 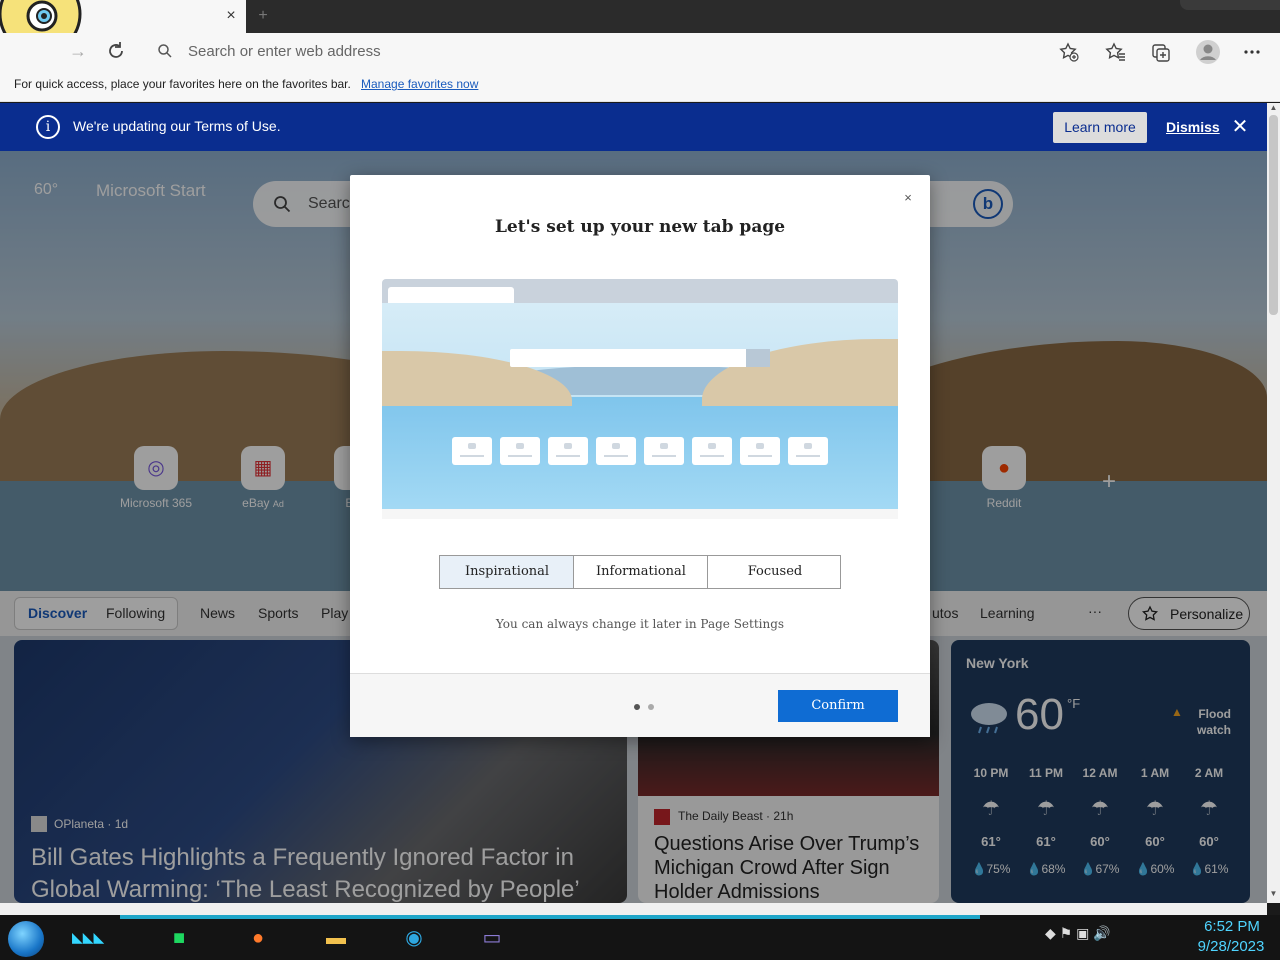 What do you see at coordinates (637, 707) in the screenshot?
I see `step-indicator-active` at bounding box center [637, 707].